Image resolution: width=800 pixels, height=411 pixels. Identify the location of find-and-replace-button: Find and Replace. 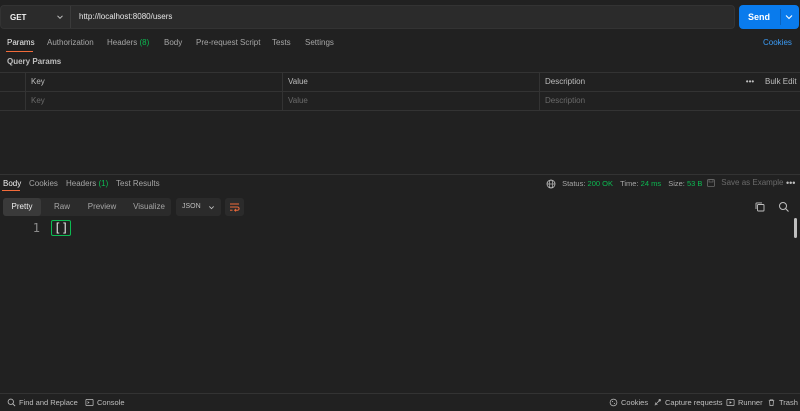
(42, 402).